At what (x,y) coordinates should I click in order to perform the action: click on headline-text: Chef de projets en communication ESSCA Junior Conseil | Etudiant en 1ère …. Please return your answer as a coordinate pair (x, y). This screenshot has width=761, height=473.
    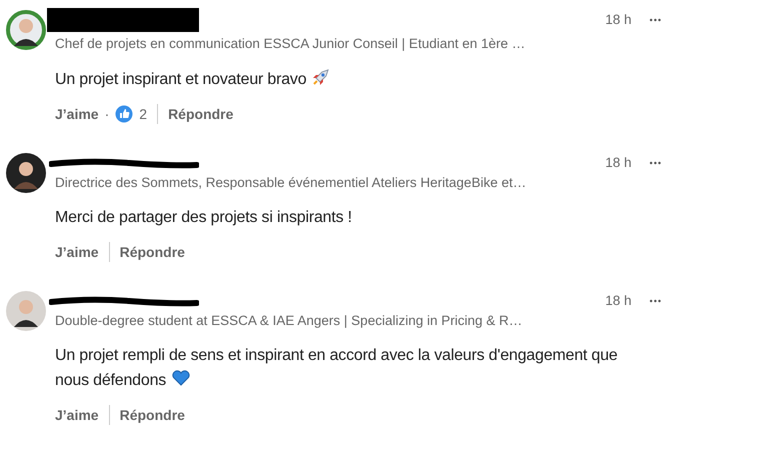
    Looking at the image, I should click on (290, 43).